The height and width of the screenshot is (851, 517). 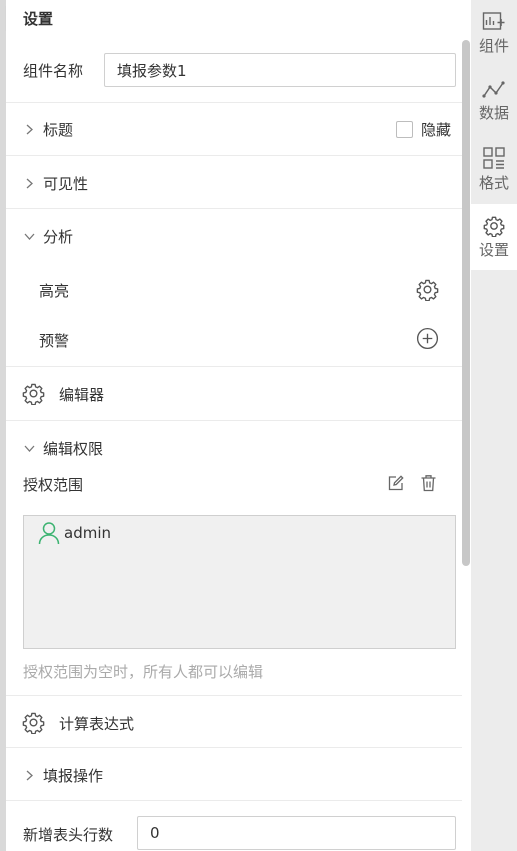 I want to click on auth-user-list: admin, so click(x=239, y=582).